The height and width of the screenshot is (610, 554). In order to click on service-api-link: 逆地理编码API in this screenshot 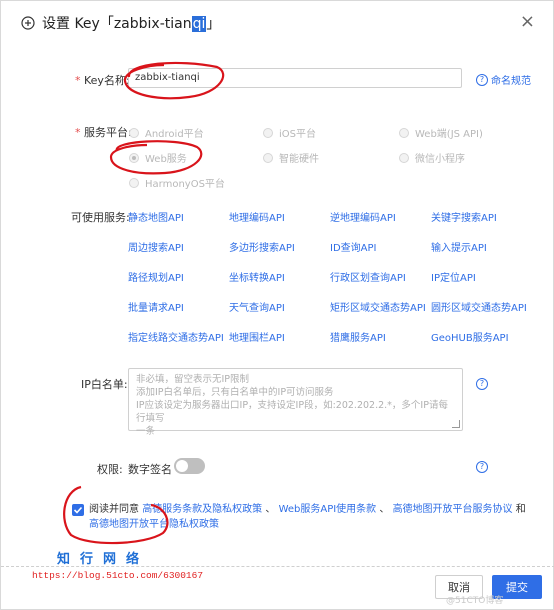, I will do `click(363, 216)`.